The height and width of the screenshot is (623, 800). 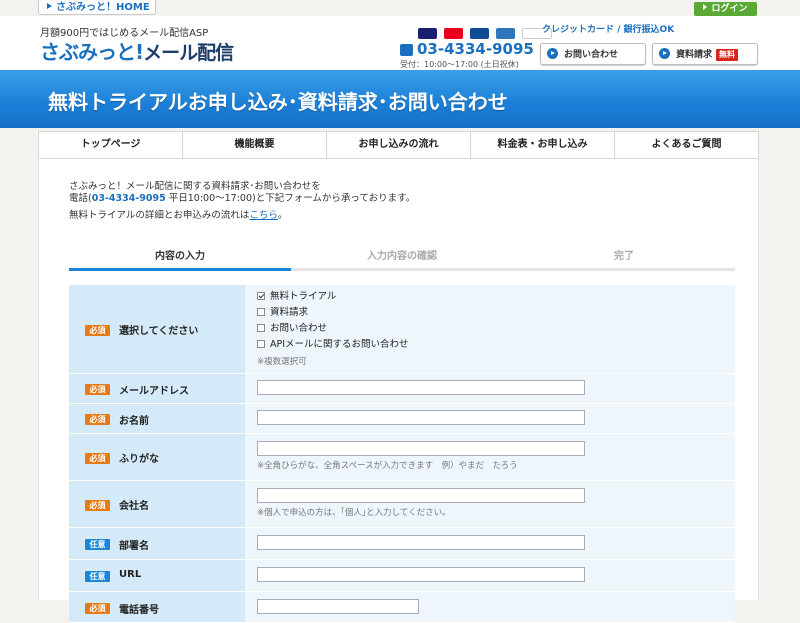 What do you see at coordinates (421, 542) in the screenshot?
I see `department-input` at bounding box center [421, 542].